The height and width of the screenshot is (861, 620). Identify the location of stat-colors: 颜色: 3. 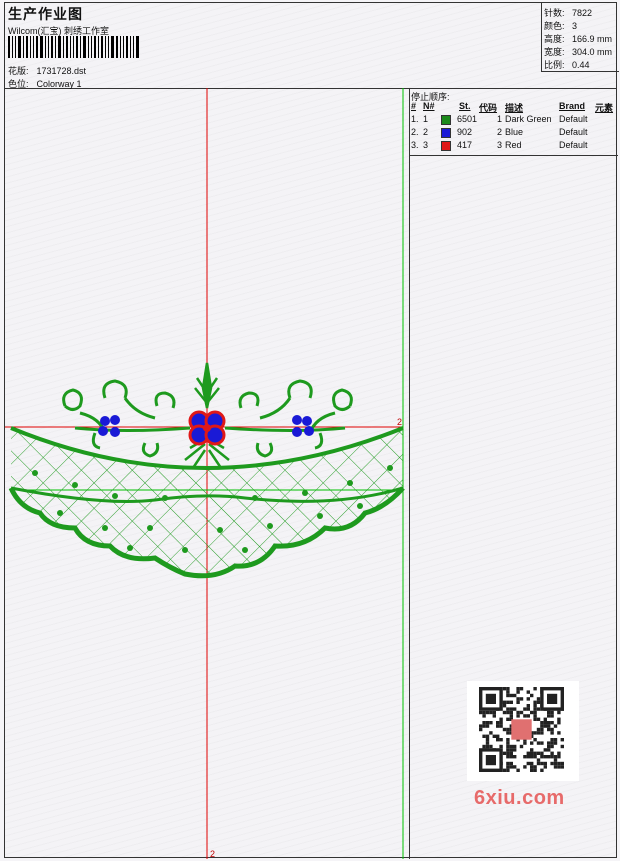
(560, 25).